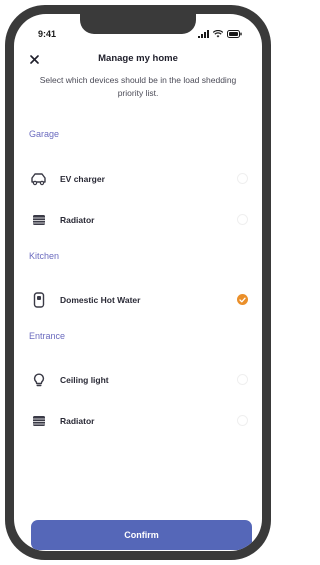 This screenshot has height=565, width=320. I want to click on section-title-kitchen: Kitchen, so click(44, 256).